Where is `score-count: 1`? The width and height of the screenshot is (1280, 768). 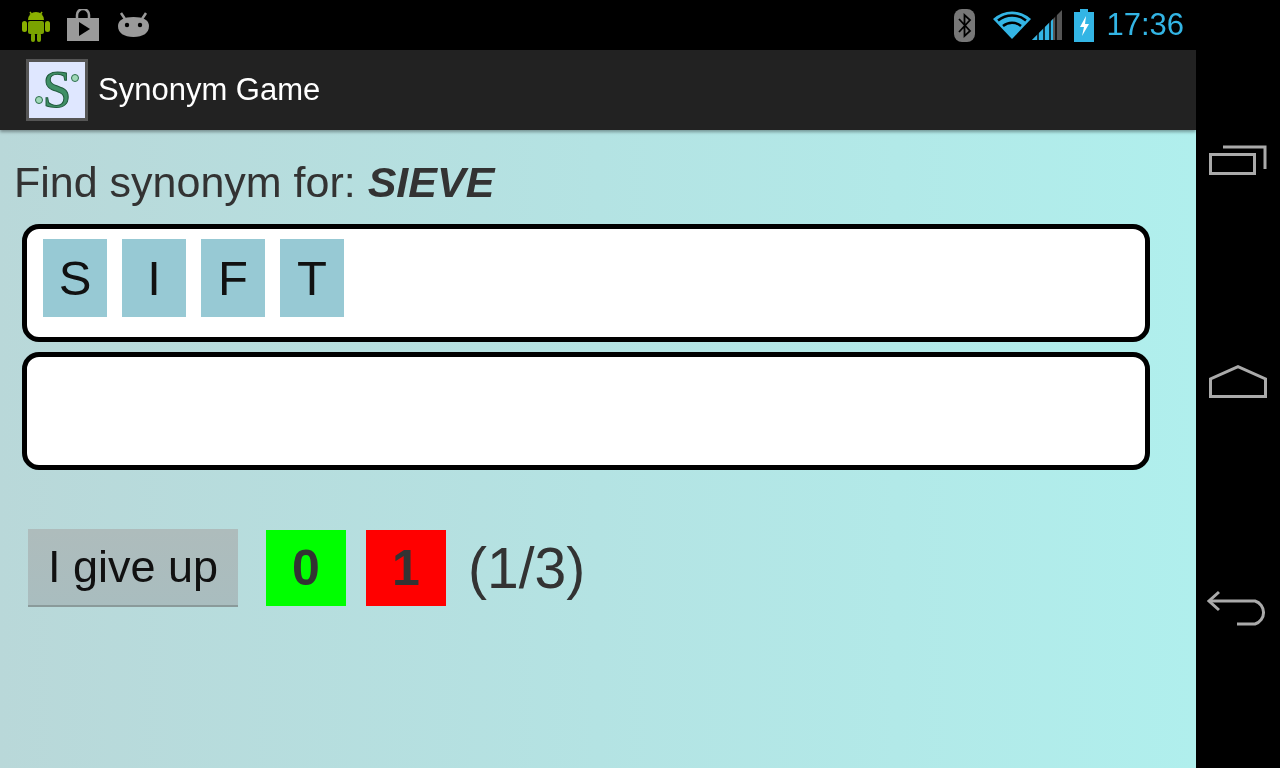 score-count: 1 is located at coordinates (406, 568).